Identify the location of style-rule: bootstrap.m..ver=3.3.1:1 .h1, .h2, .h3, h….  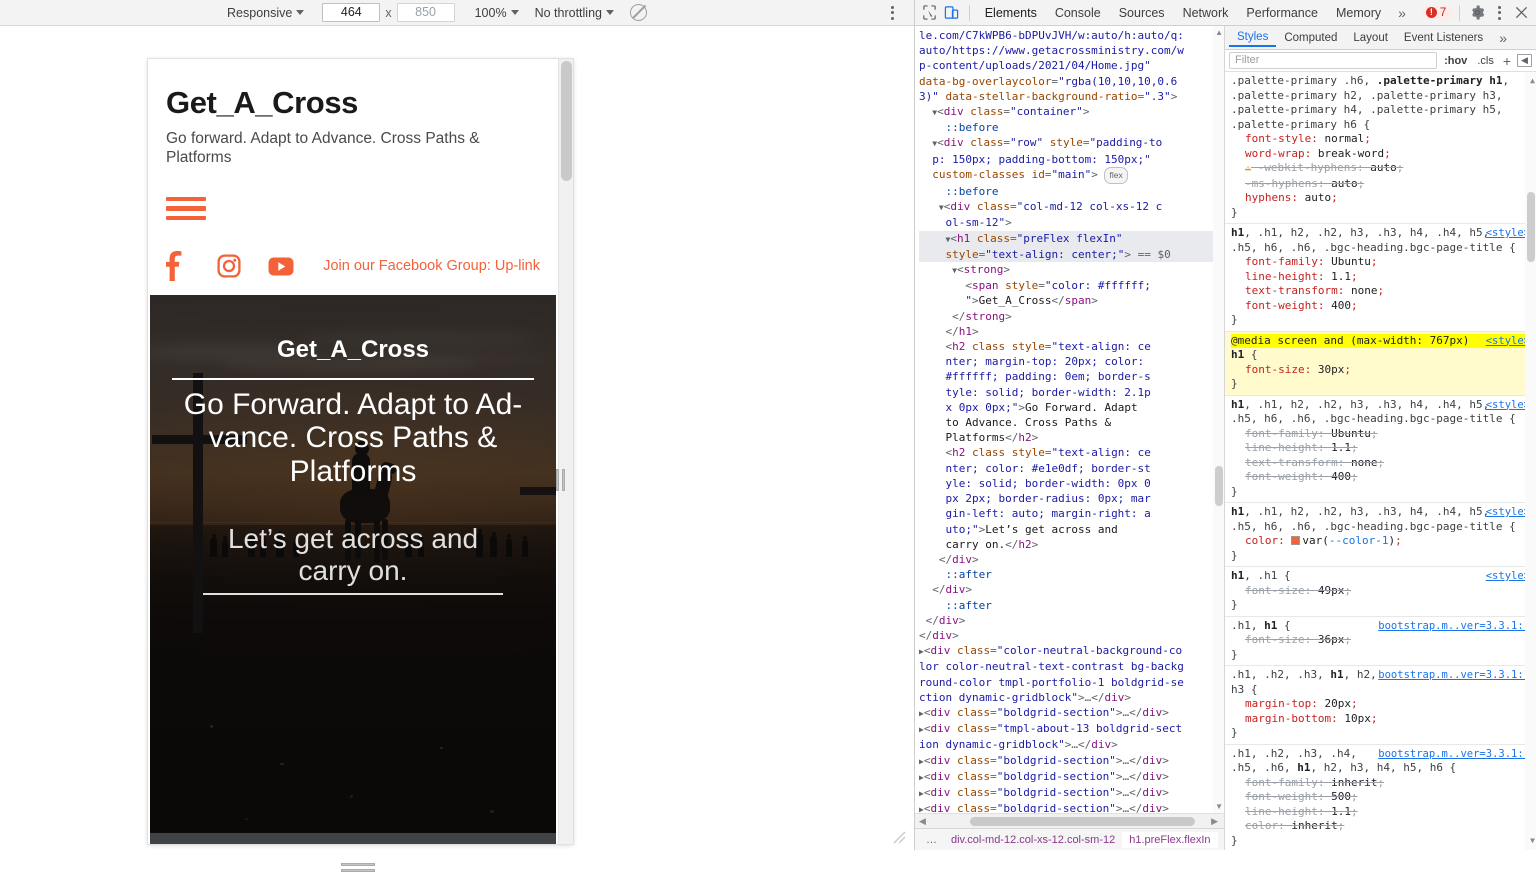
(1380, 705).